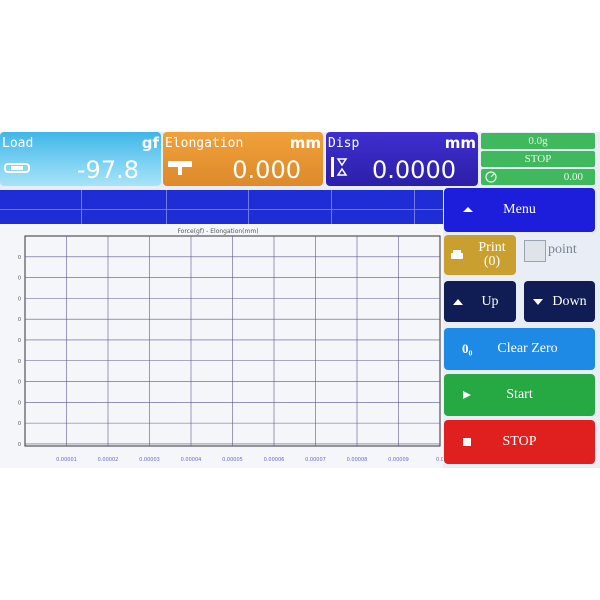 This screenshot has height=600, width=600. I want to click on load-value: -97.8, so click(107, 170).